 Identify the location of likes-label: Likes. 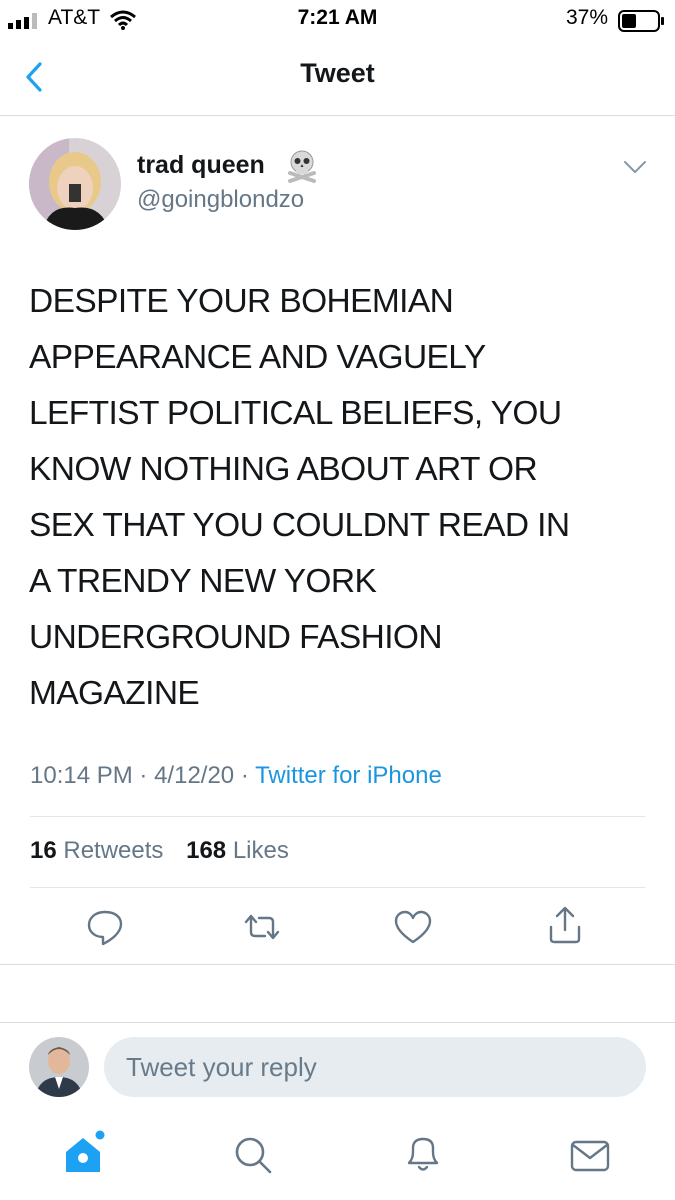
(260, 850).